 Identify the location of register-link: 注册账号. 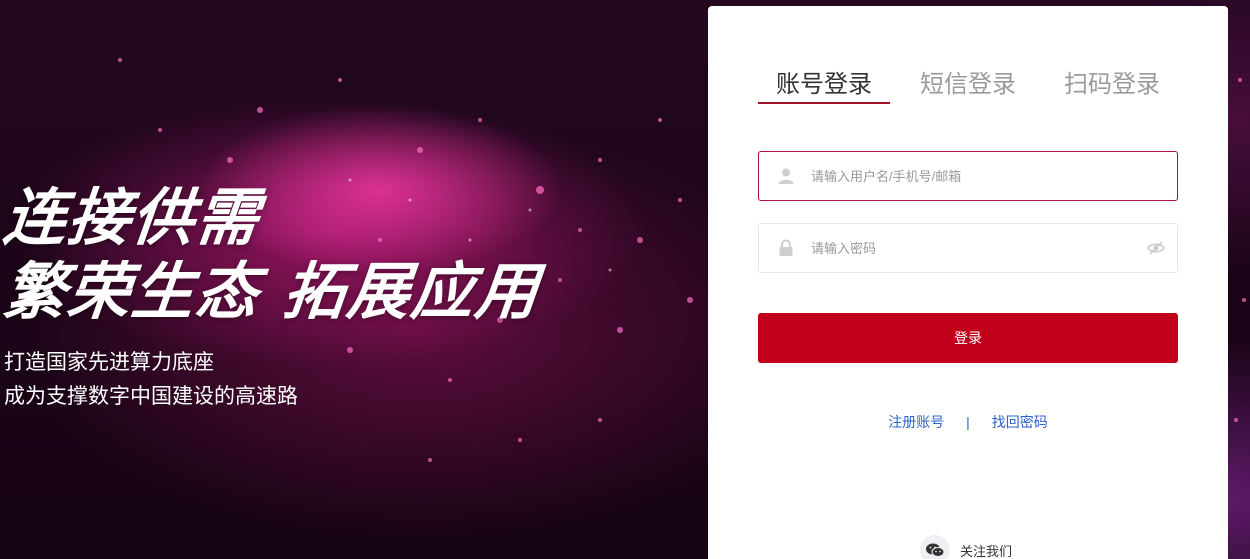
(916, 422).